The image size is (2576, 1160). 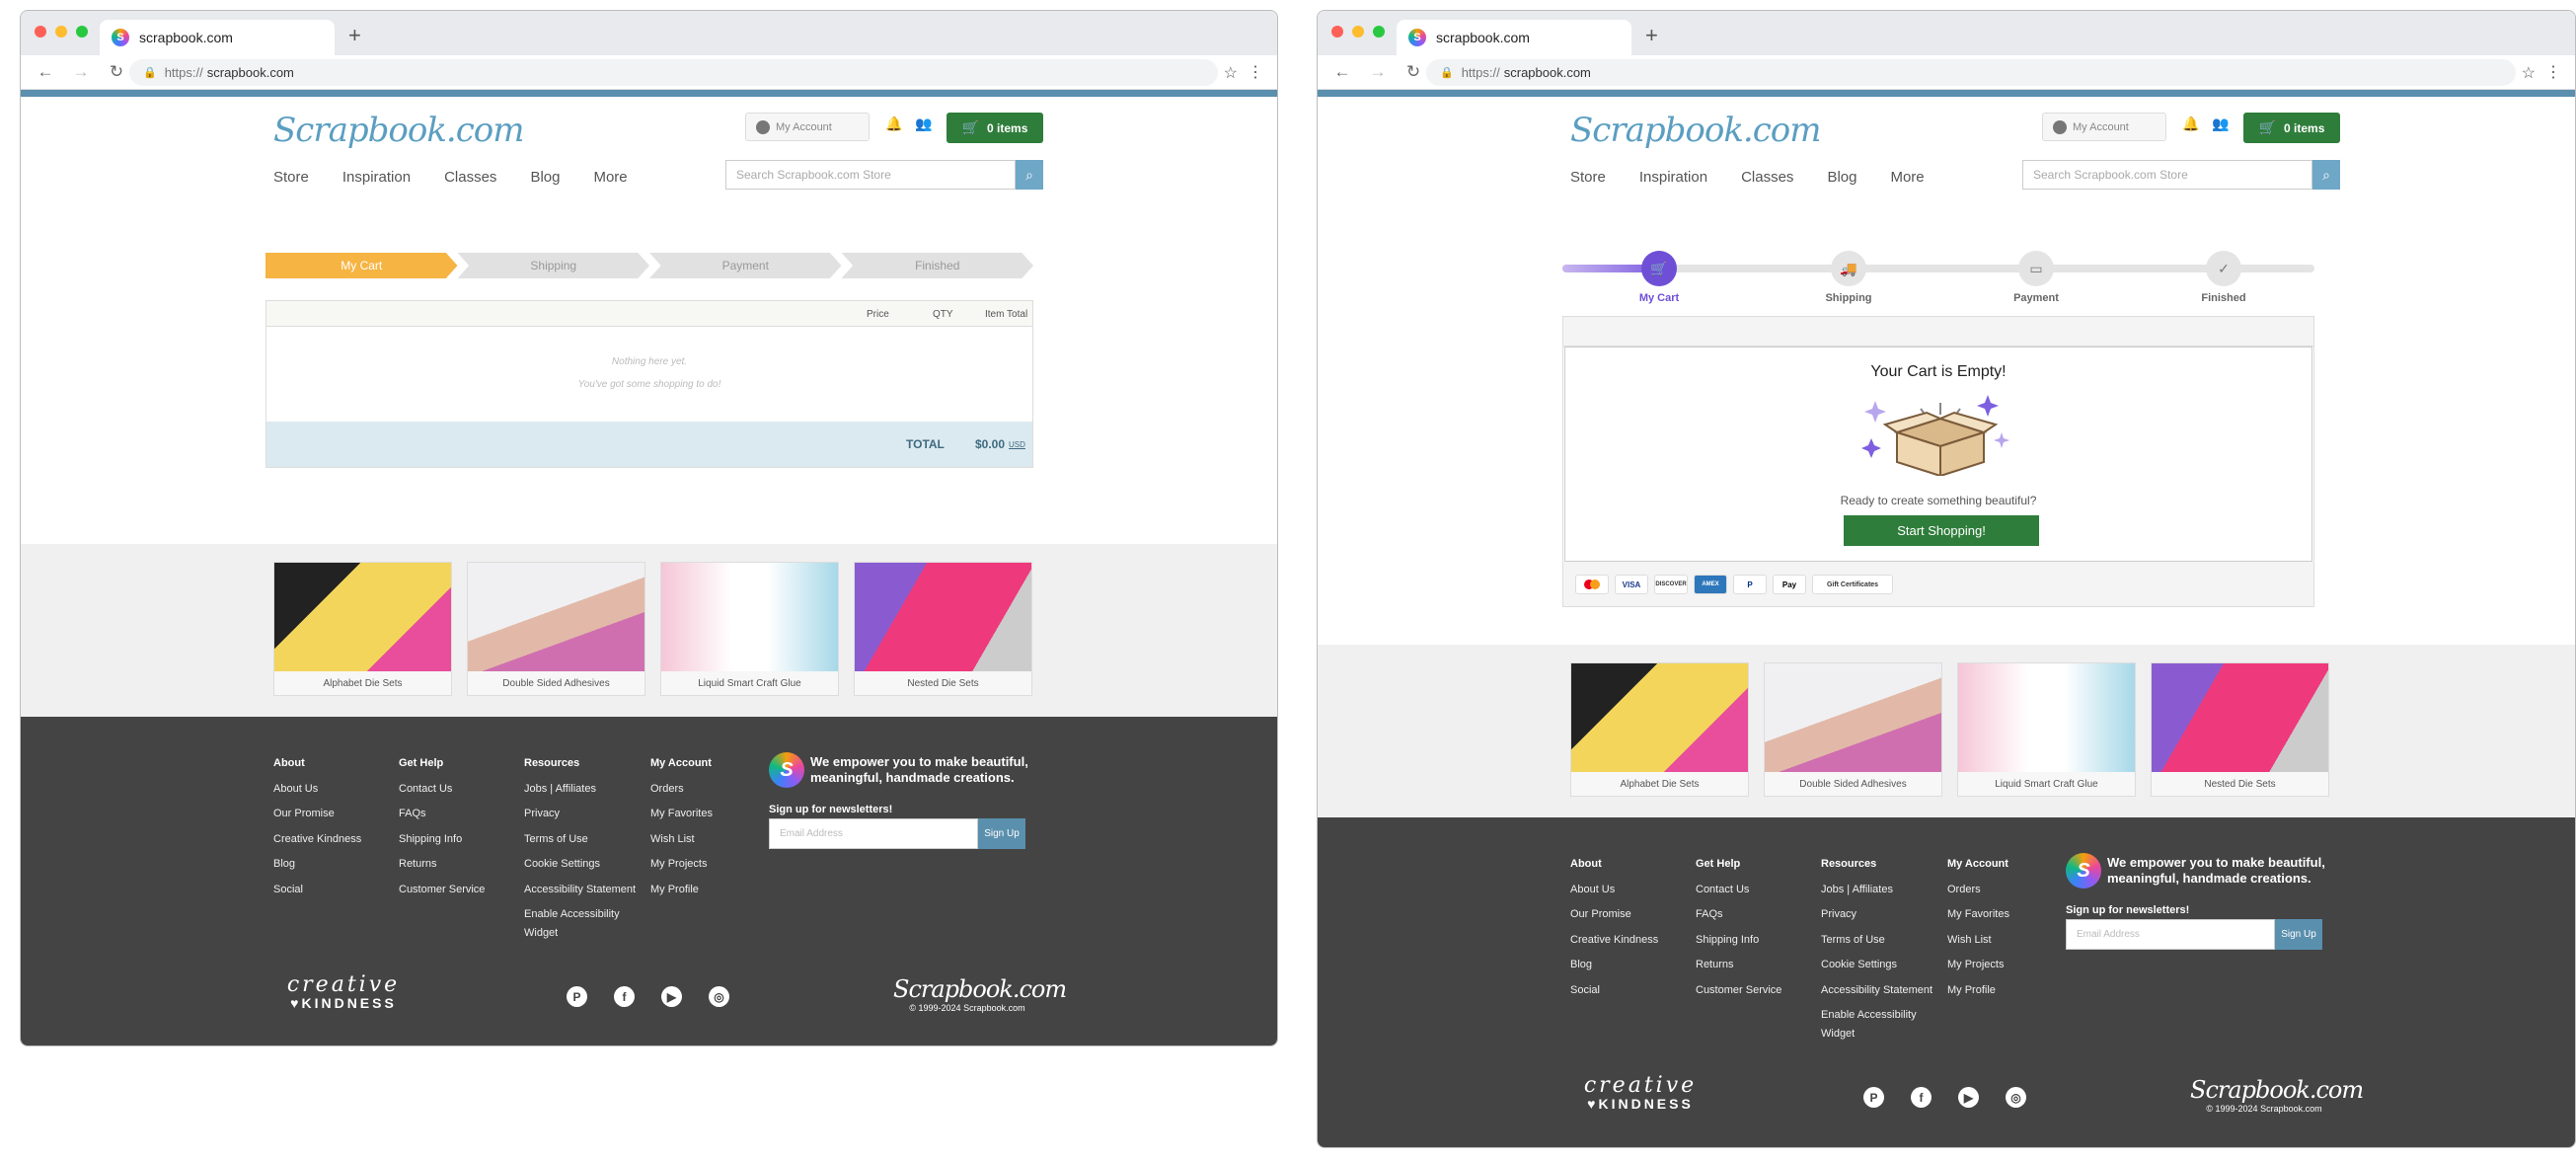 What do you see at coordinates (1640, 1094) in the screenshot?
I see `creative-kindness-logo: creative ♥KINDNESS` at bounding box center [1640, 1094].